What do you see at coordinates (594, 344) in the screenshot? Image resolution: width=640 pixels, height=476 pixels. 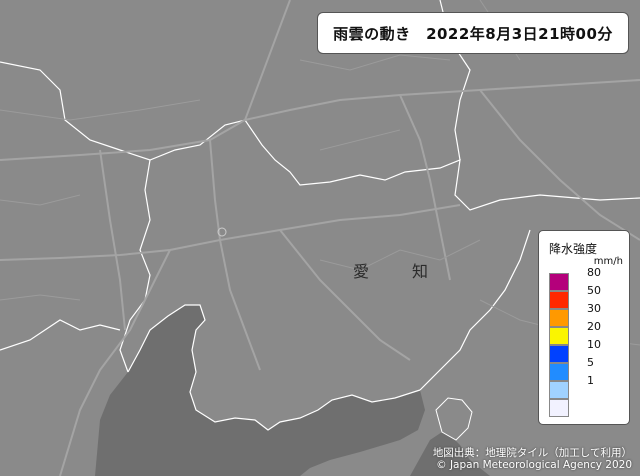 I see `legend-label: 10` at bounding box center [594, 344].